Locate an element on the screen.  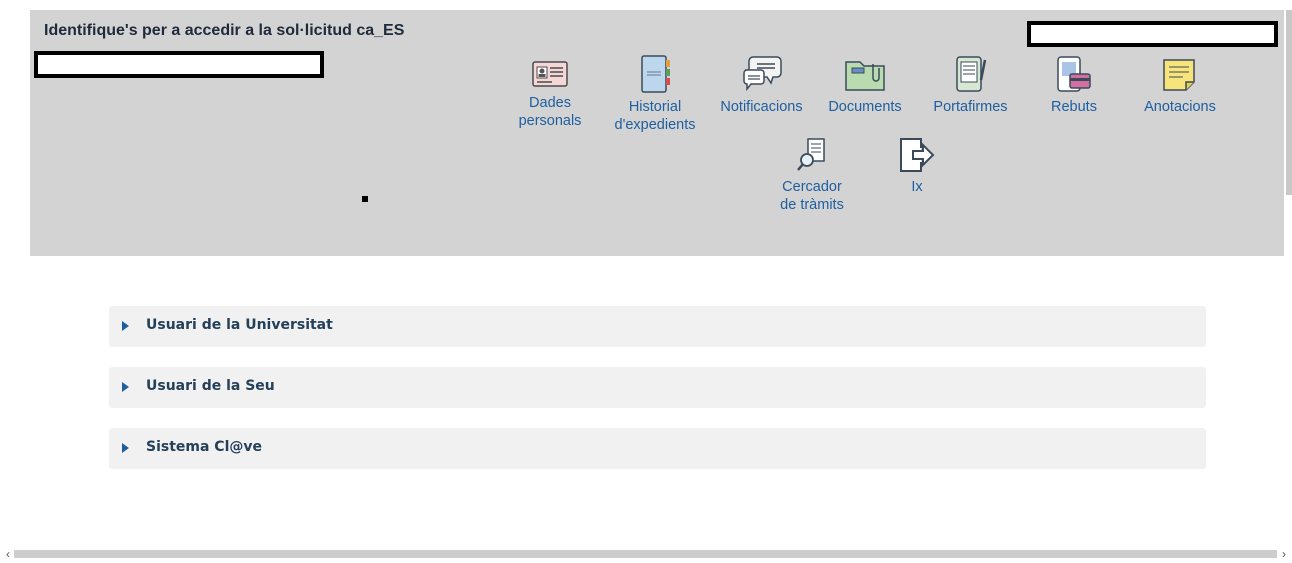
nav-label: de tràmits is located at coordinates (812, 205).